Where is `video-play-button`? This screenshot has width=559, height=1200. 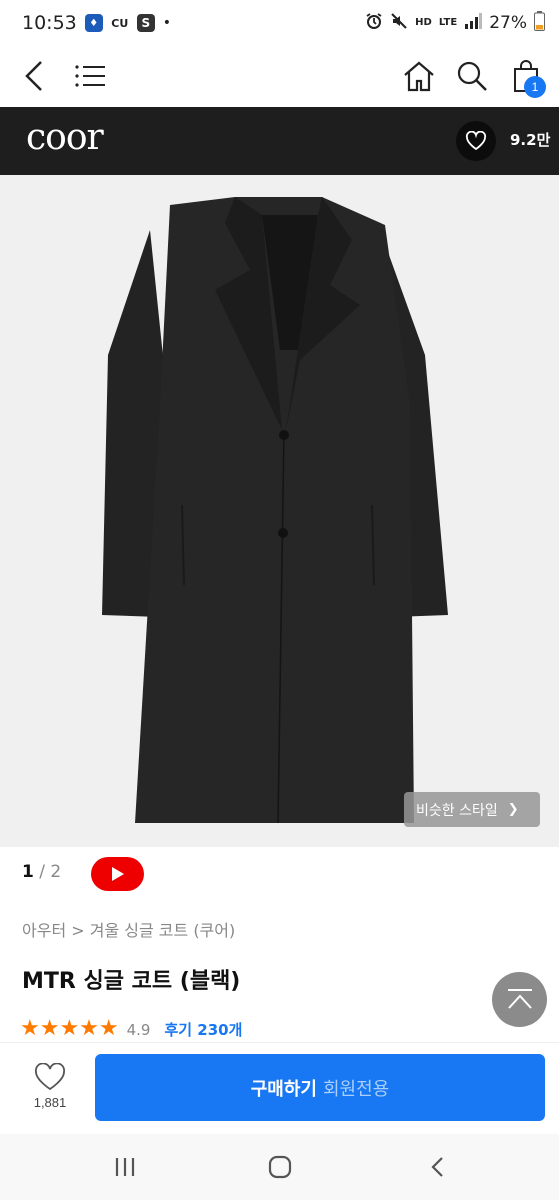 video-play-button is located at coordinates (117, 874).